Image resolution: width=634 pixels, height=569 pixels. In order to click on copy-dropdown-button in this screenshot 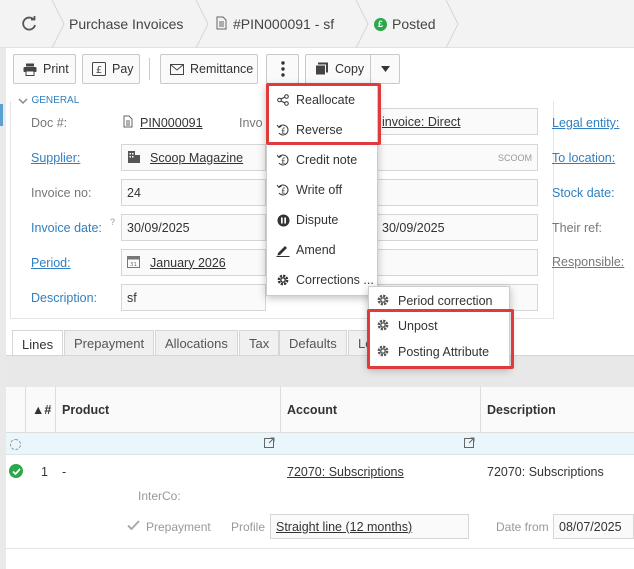, I will do `click(385, 69)`.